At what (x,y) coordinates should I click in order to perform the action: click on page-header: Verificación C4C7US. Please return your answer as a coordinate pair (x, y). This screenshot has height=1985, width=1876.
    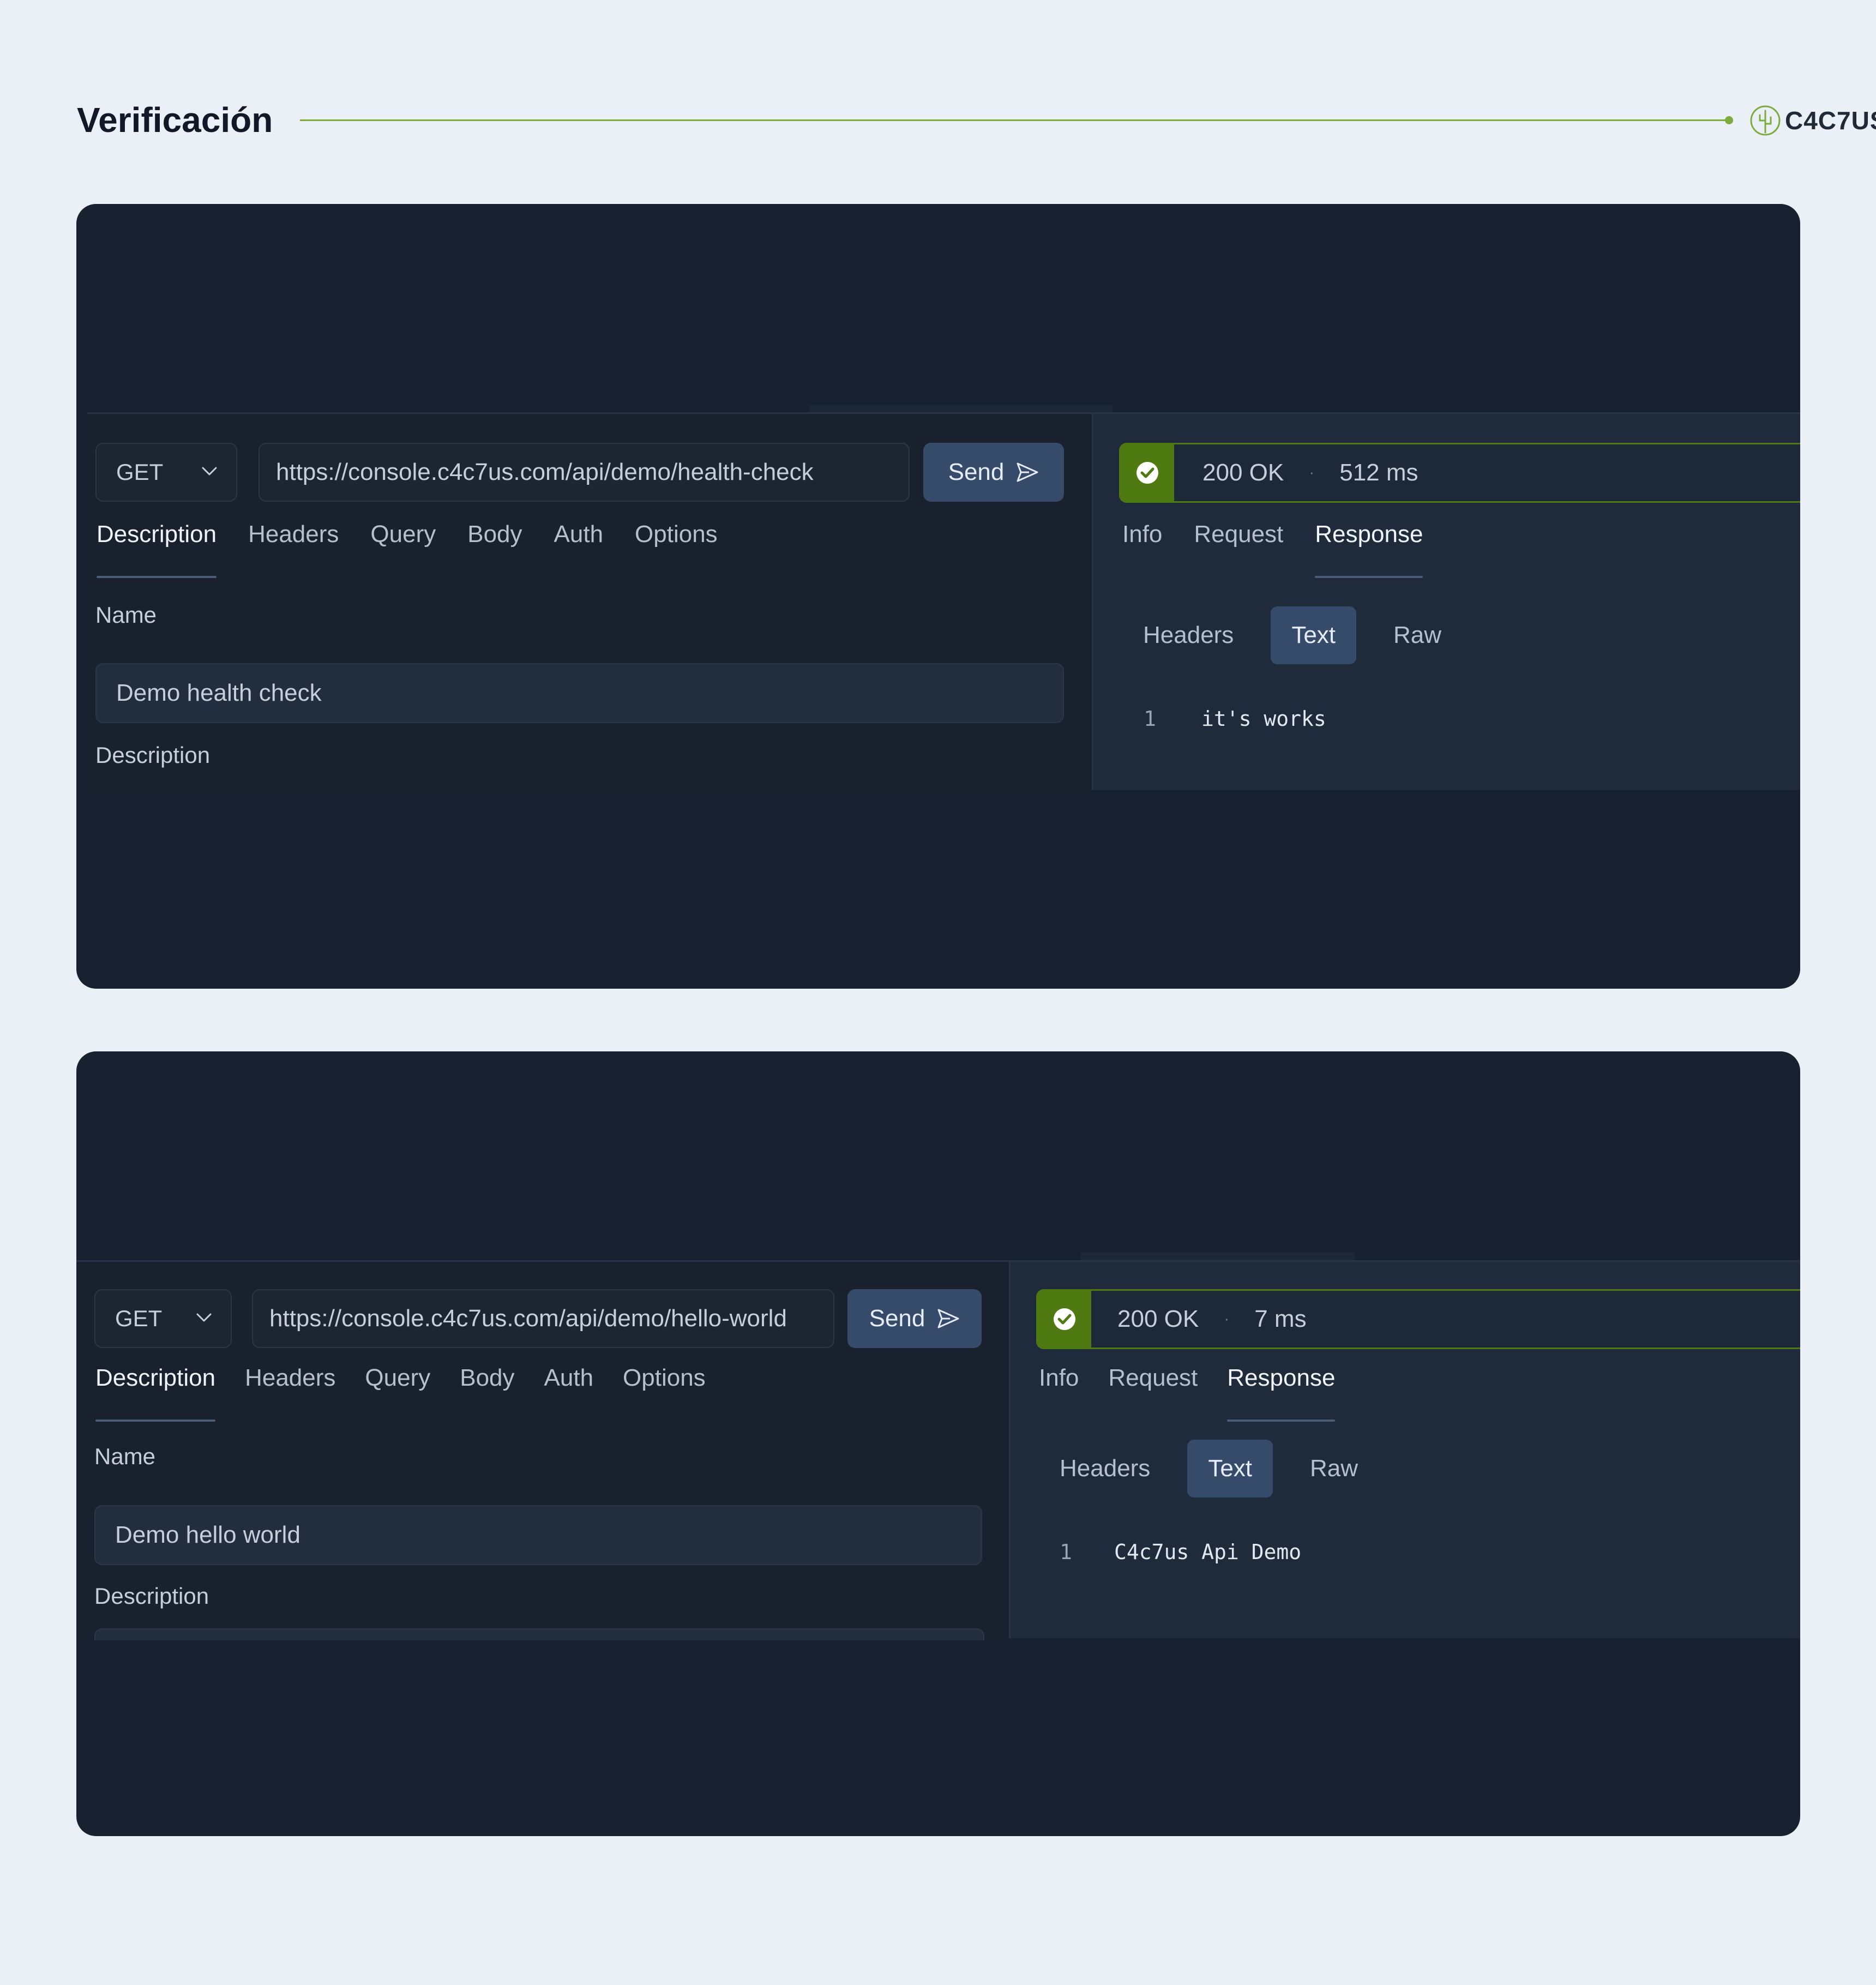
    Looking at the image, I should click on (976, 120).